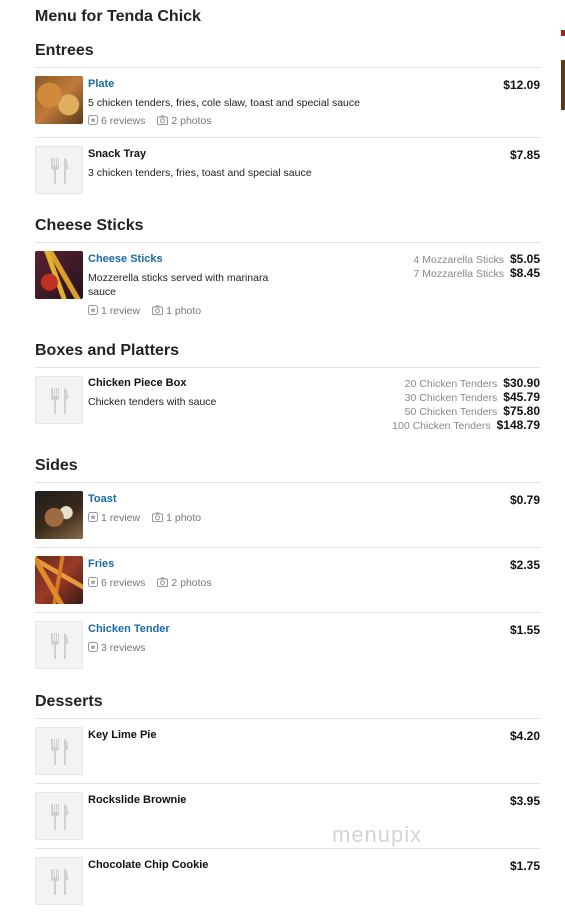 Image resolution: width=565 pixels, height=918 pixels. Describe the element at coordinates (451, 384) in the screenshot. I see `option-label: 20 Chicken Tenders` at that location.